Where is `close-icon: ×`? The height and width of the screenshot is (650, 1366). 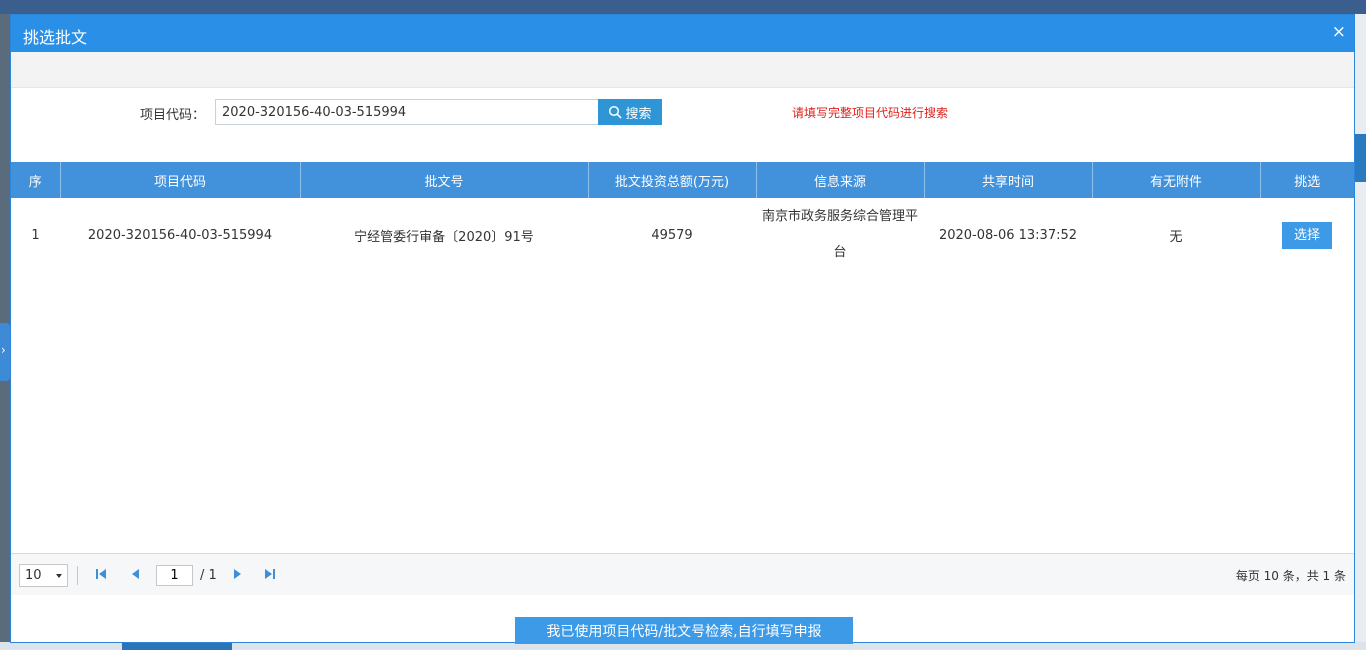 close-icon: × is located at coordinates (1339, 32).